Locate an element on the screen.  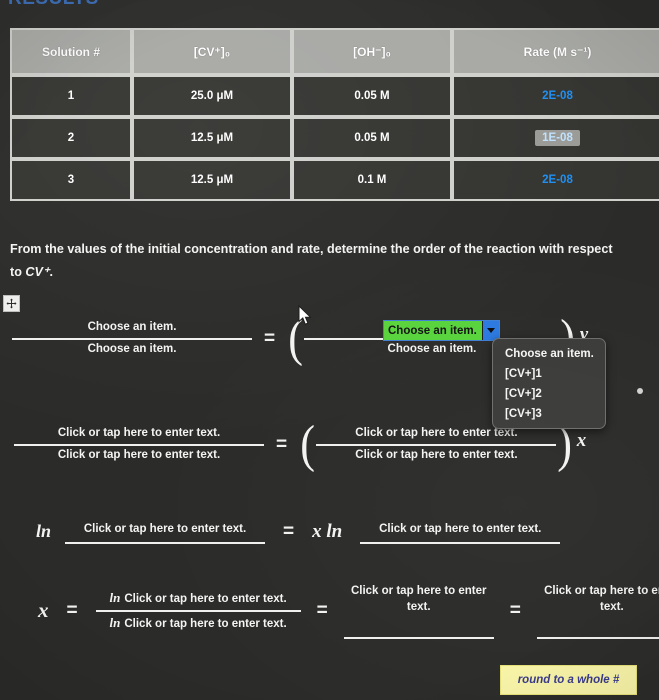
dropdown-option-choose: Choose an item. is located at coordinates (549, 354).